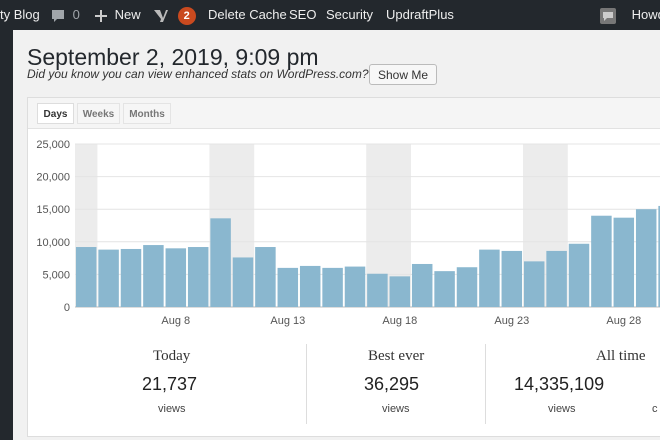  I want to click on x-tick-label: Aug 18, so click(399, 321).